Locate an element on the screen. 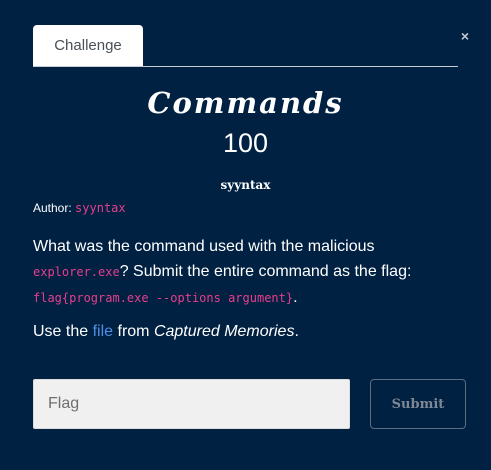 This screenshot has height=470, width=491. close-icon: × is located at coordinates (465, 36).